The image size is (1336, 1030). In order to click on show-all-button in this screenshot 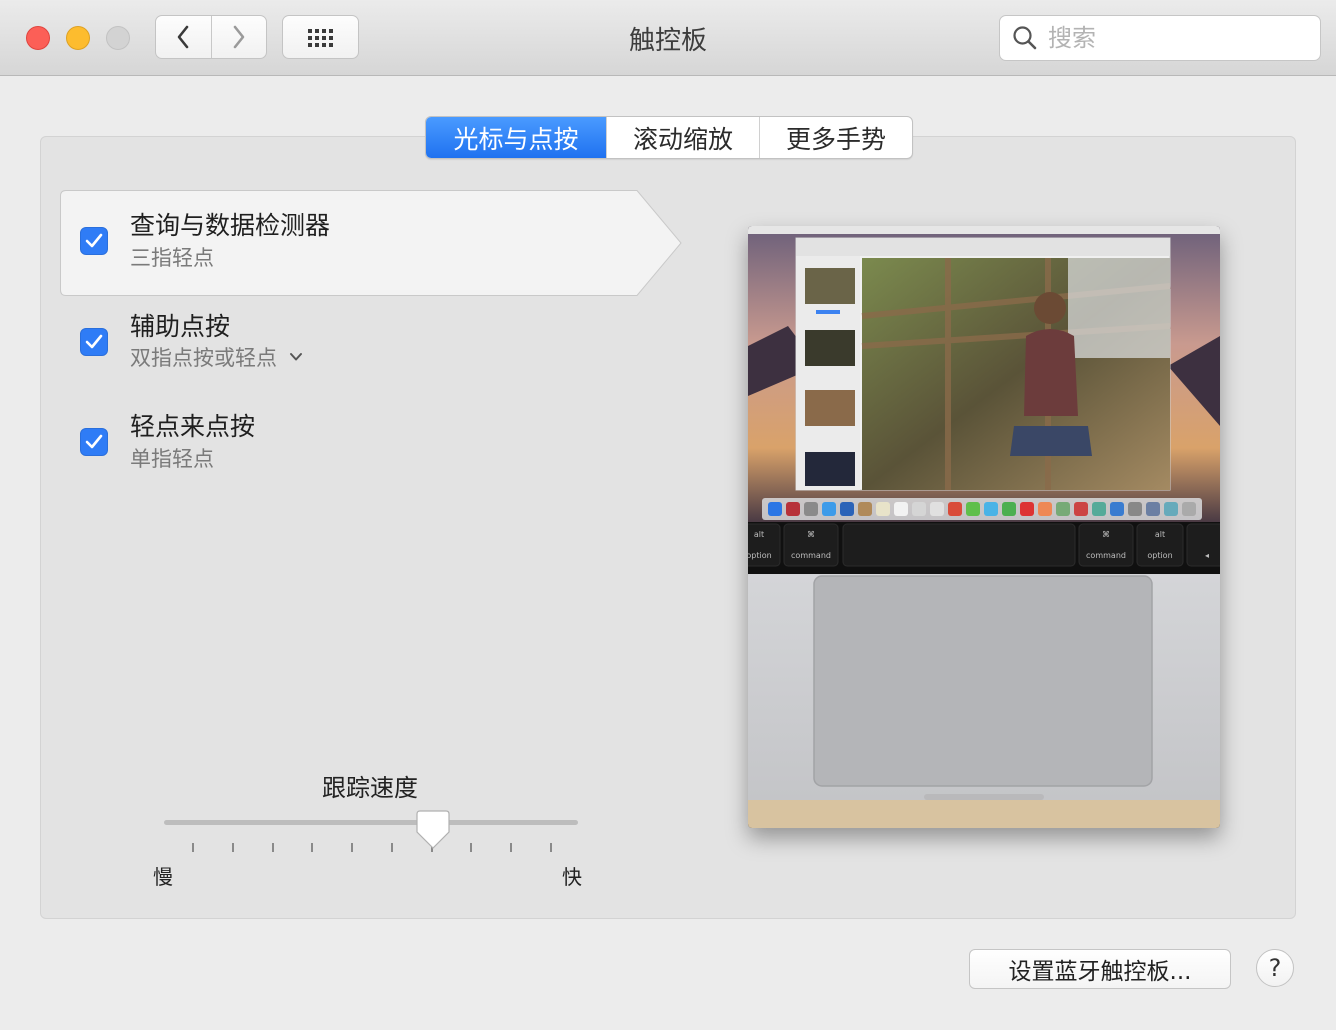, I will do `click(320, 37)`.